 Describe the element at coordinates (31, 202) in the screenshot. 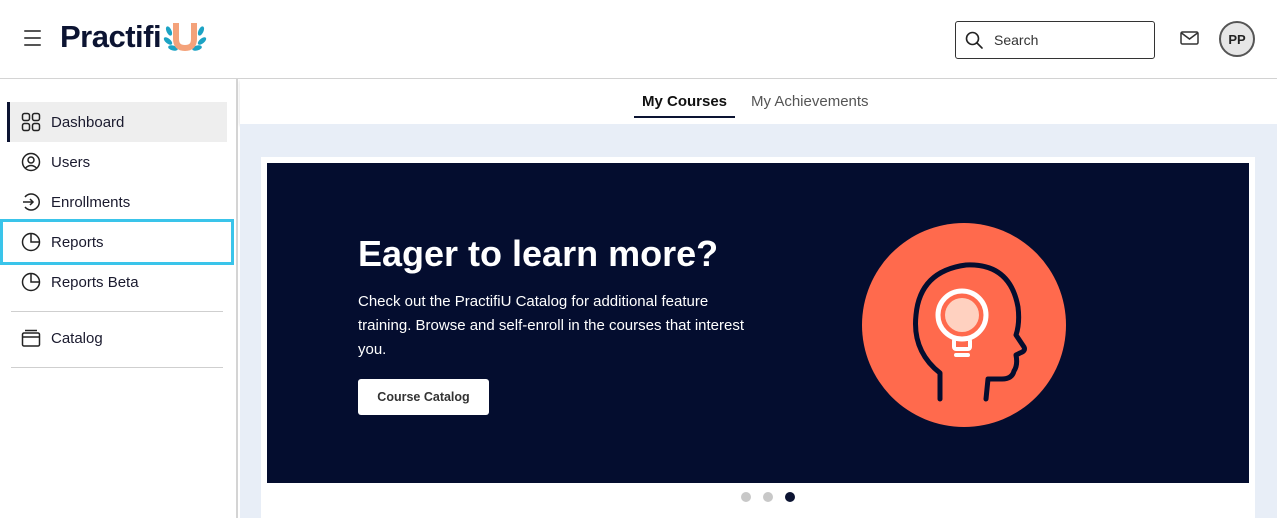

I see `enroll-icon` at that location.